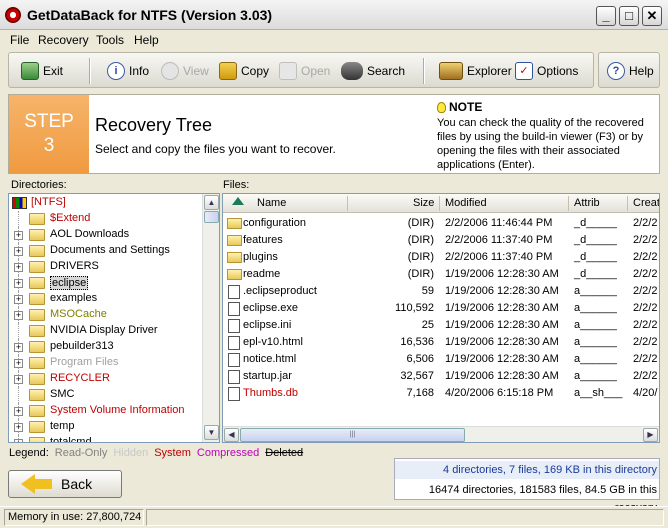  I want to click on explorer-button: Explorer, so click(475, 71).